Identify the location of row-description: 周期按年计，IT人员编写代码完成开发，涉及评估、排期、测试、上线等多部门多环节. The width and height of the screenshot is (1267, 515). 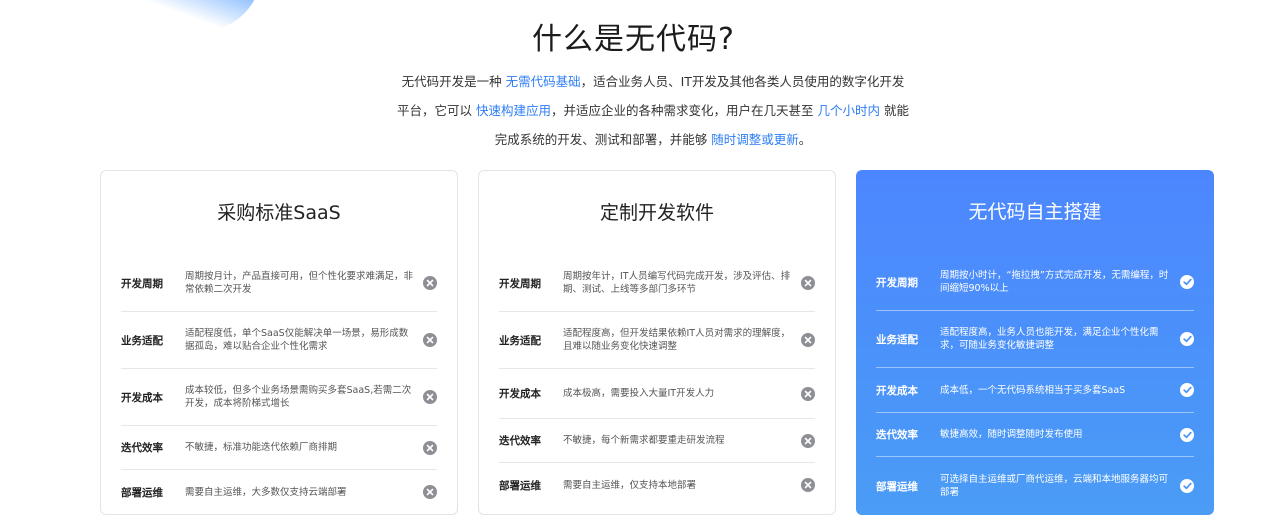
(677, 283).